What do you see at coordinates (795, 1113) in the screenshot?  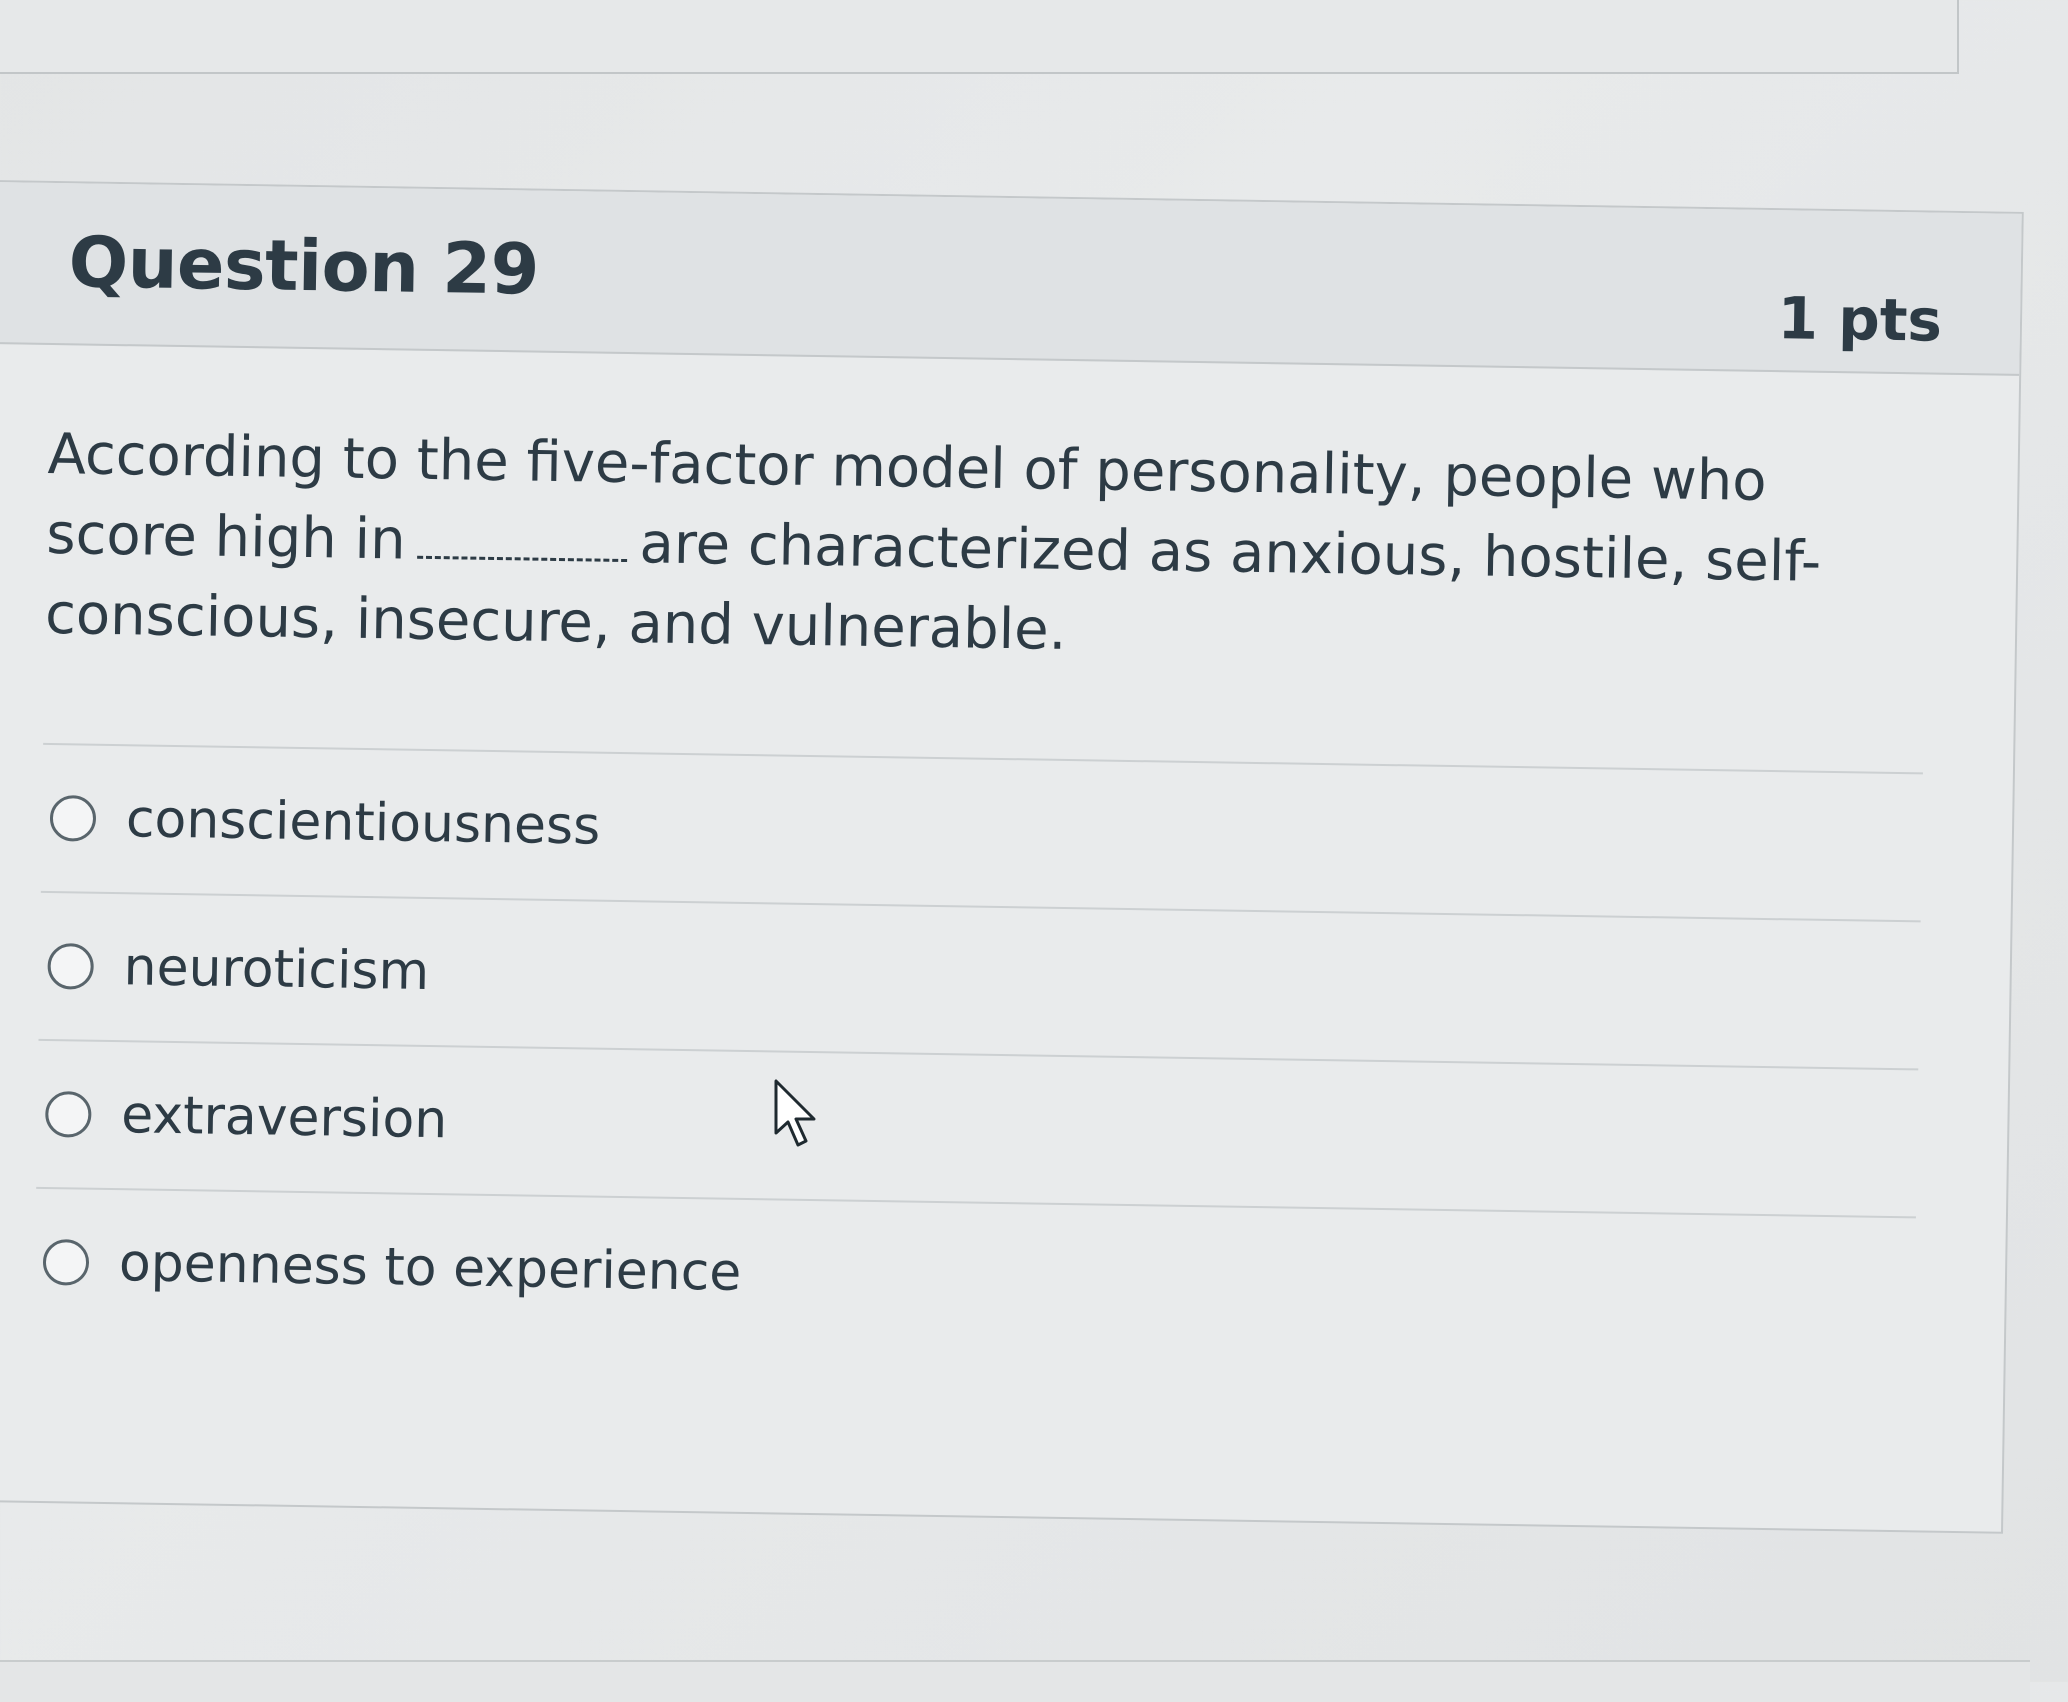 I see `arrow-pointer-icon` at bounding box center [795, 1113].